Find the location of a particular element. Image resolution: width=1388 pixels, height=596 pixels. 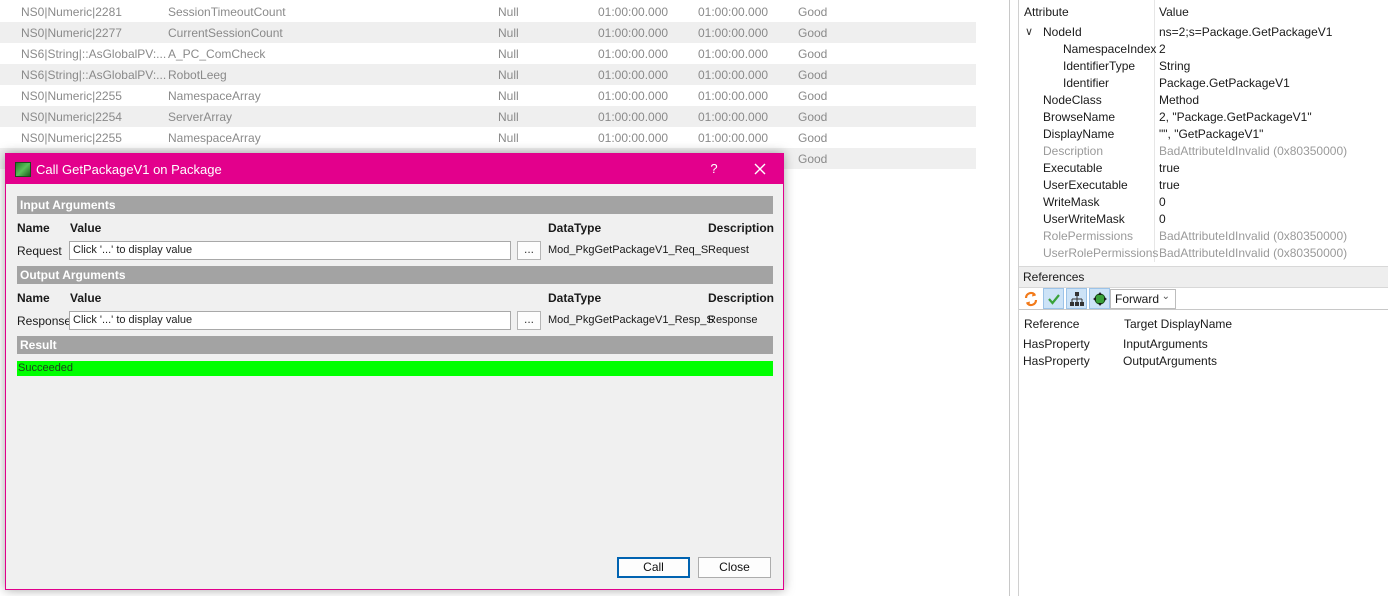

move-button is located at coordinates (1099, 298).